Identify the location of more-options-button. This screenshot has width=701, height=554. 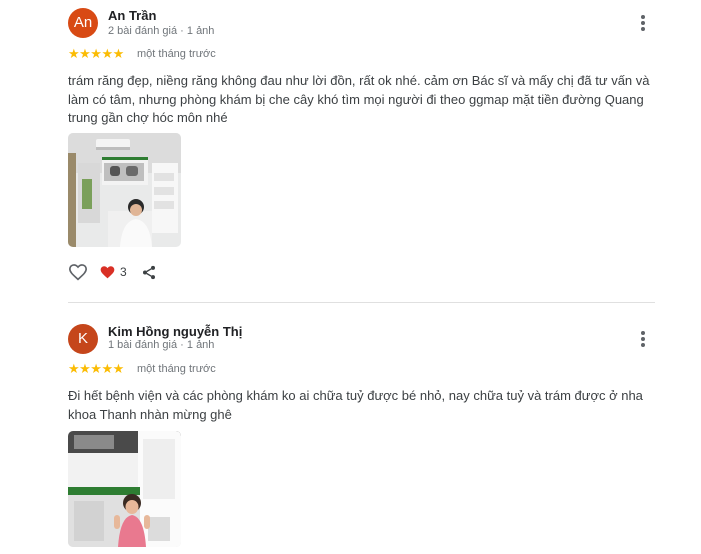
(643, 339).